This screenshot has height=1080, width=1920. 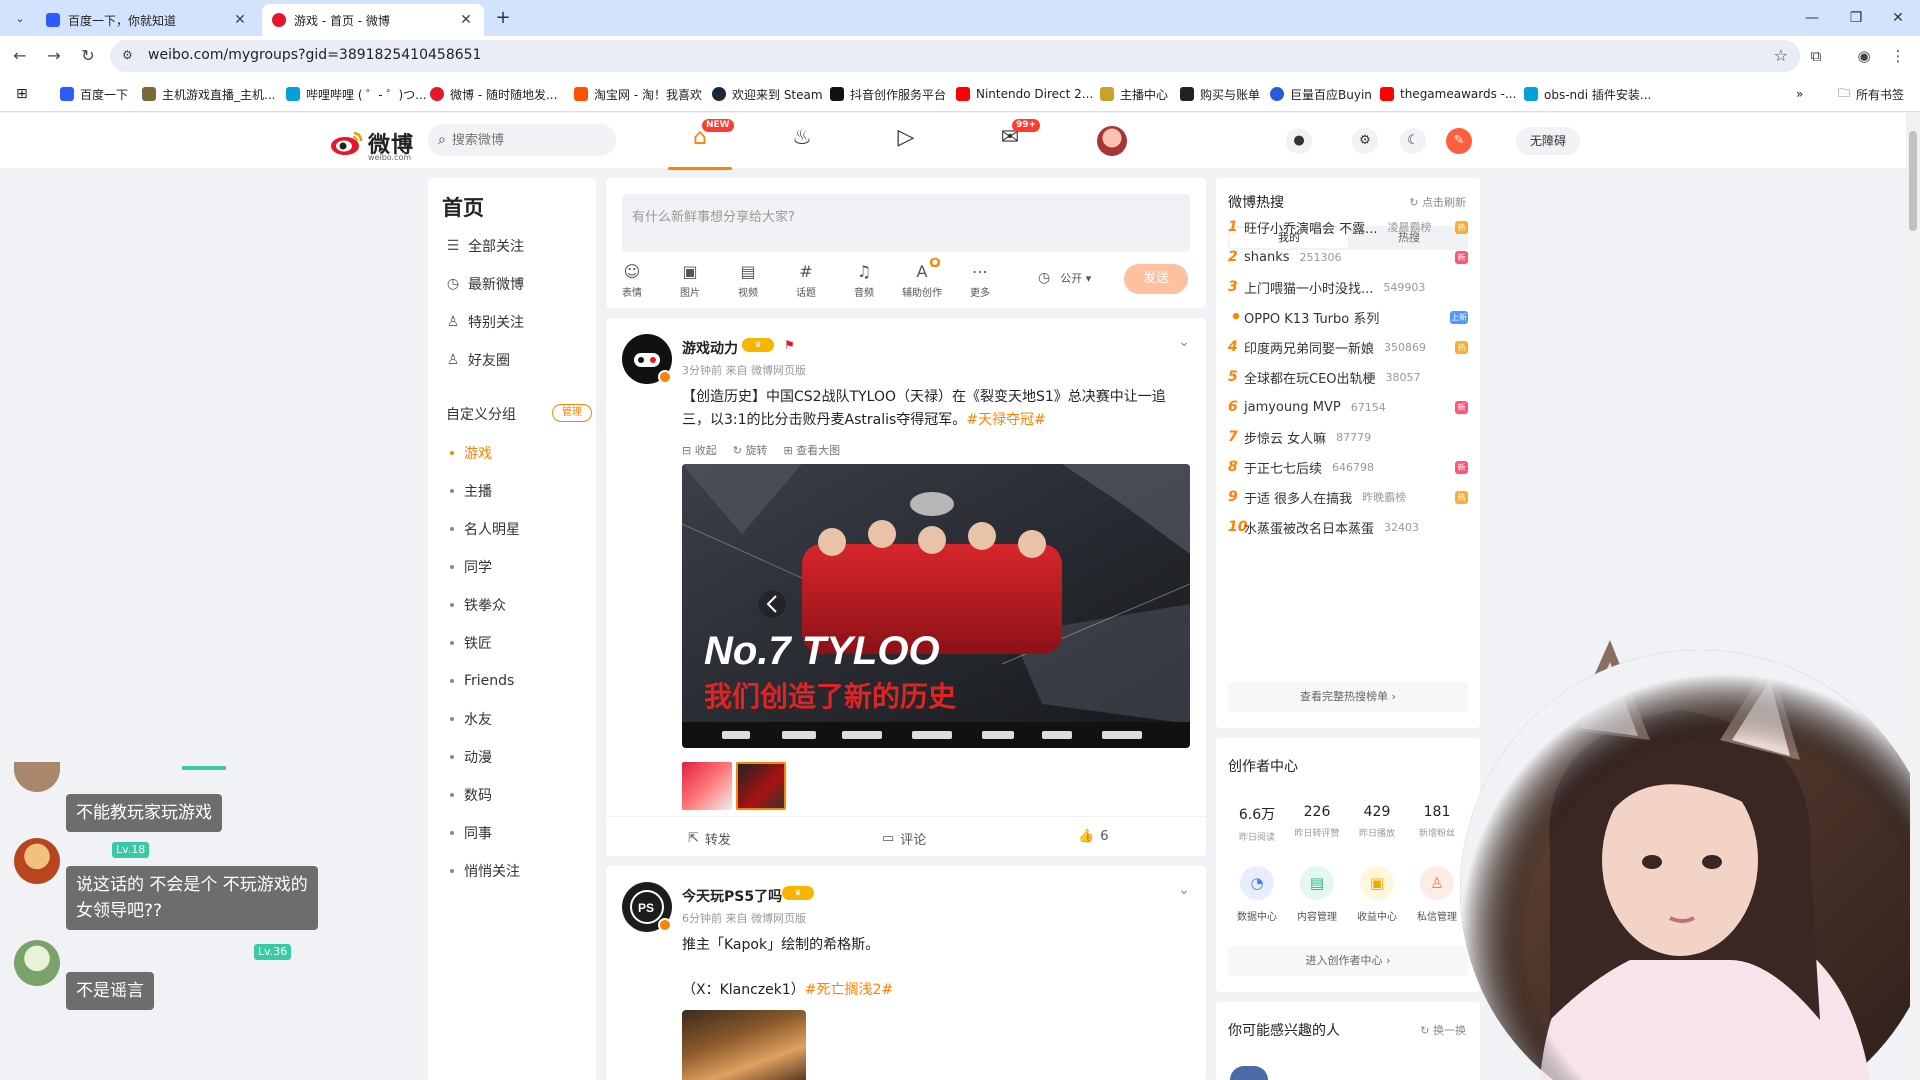 I want to click on author-name: 游戏动力, so click(x=710, y=348).